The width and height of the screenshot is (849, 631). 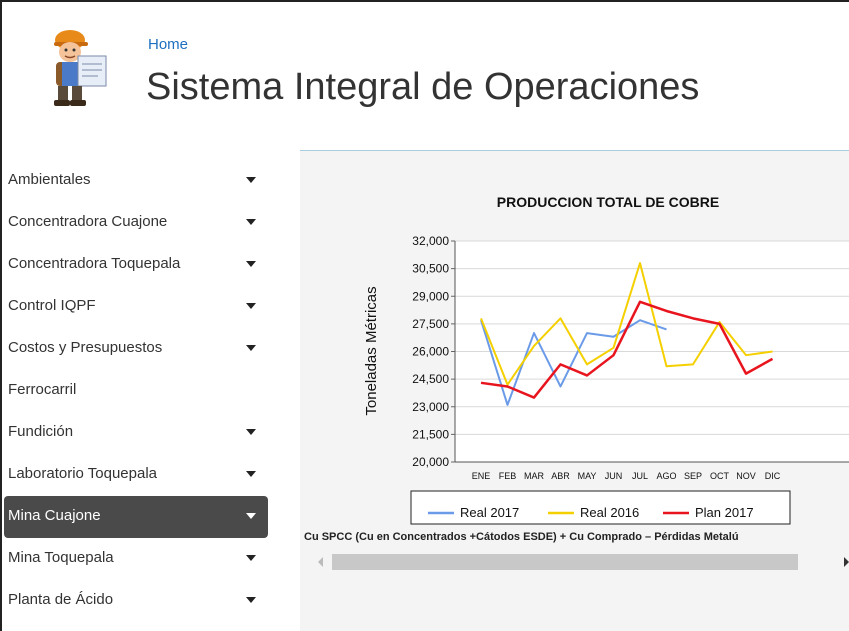 What do you see at coordinates (78, 67) in the screenshot?
I see `worker-with-blueprint-icon` at bounding box center [78, 67].